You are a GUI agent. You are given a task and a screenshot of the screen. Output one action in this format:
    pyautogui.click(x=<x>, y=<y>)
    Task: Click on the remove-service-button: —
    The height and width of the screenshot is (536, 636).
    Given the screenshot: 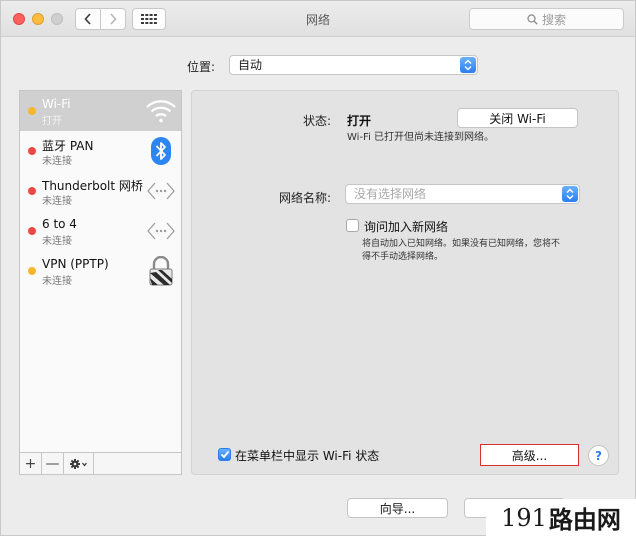 What is the action you would take?
    pyautogui.click(x=53, y=463)
    